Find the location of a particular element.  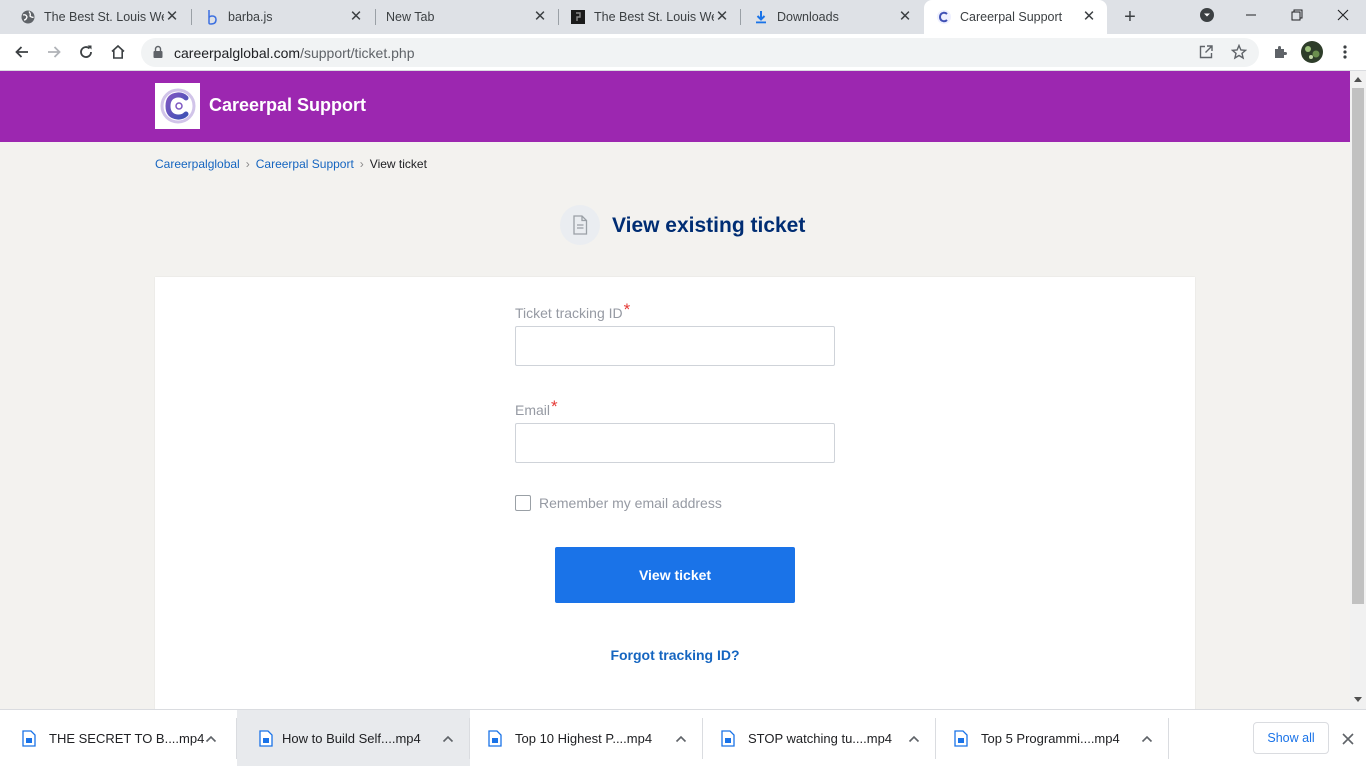

arrow-left-icon is located at coordinates (21, 52).